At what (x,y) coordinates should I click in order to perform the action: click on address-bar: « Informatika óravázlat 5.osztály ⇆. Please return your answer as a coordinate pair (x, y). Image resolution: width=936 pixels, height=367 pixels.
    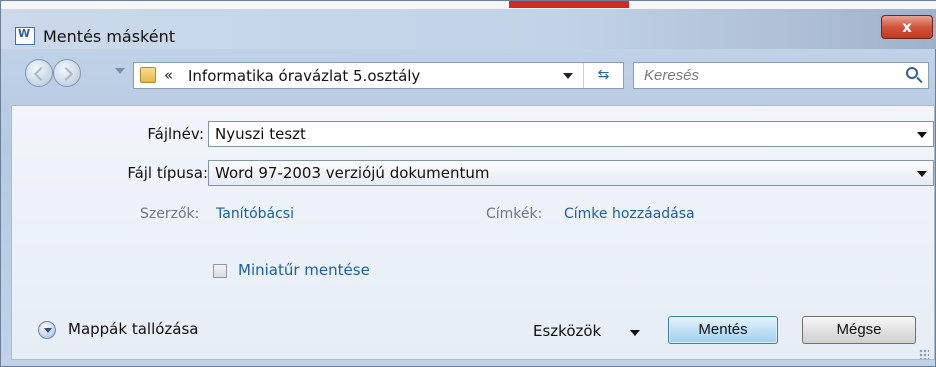
    Looking at the image, I should click on (378, 75).